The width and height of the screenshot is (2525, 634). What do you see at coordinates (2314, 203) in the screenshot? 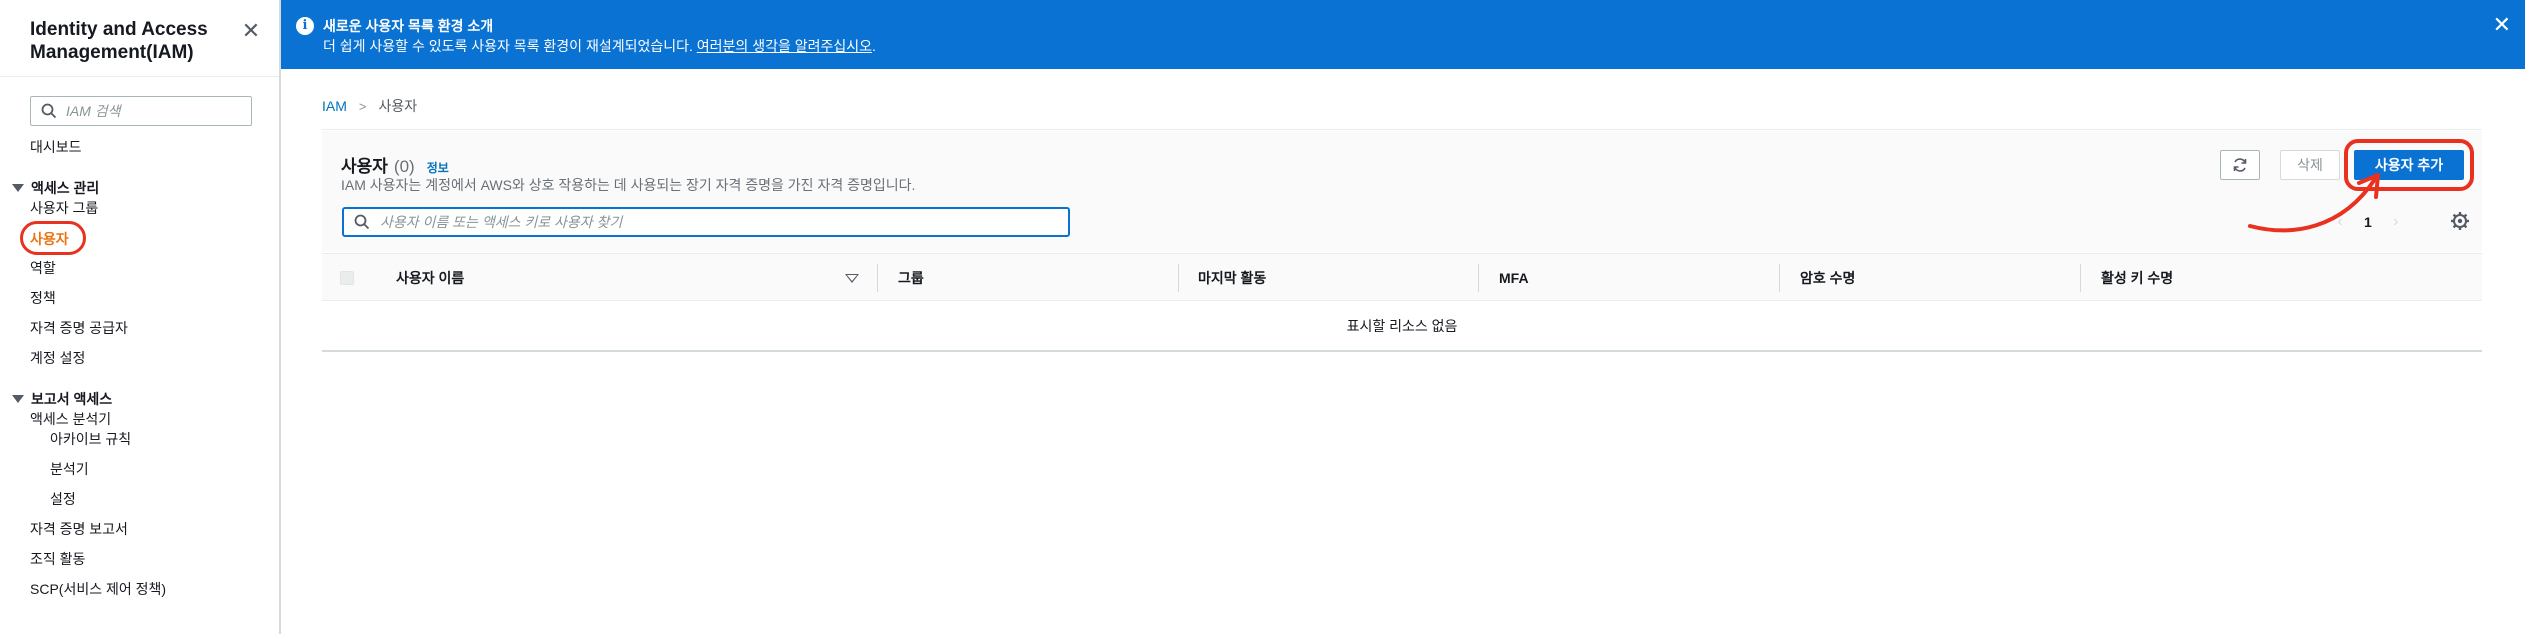
I see `annotation-arrow` at bounding box center [2314, 203].